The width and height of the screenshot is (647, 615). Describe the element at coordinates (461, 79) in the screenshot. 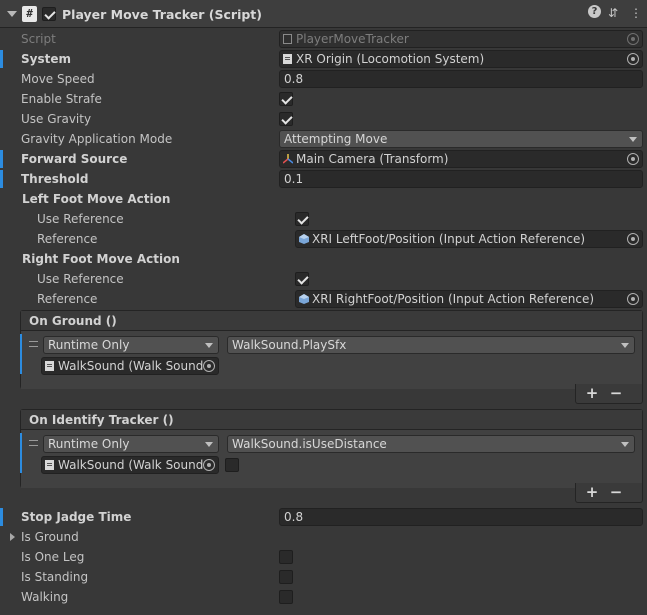

I see `move-speed-input: 0.8` at that location.